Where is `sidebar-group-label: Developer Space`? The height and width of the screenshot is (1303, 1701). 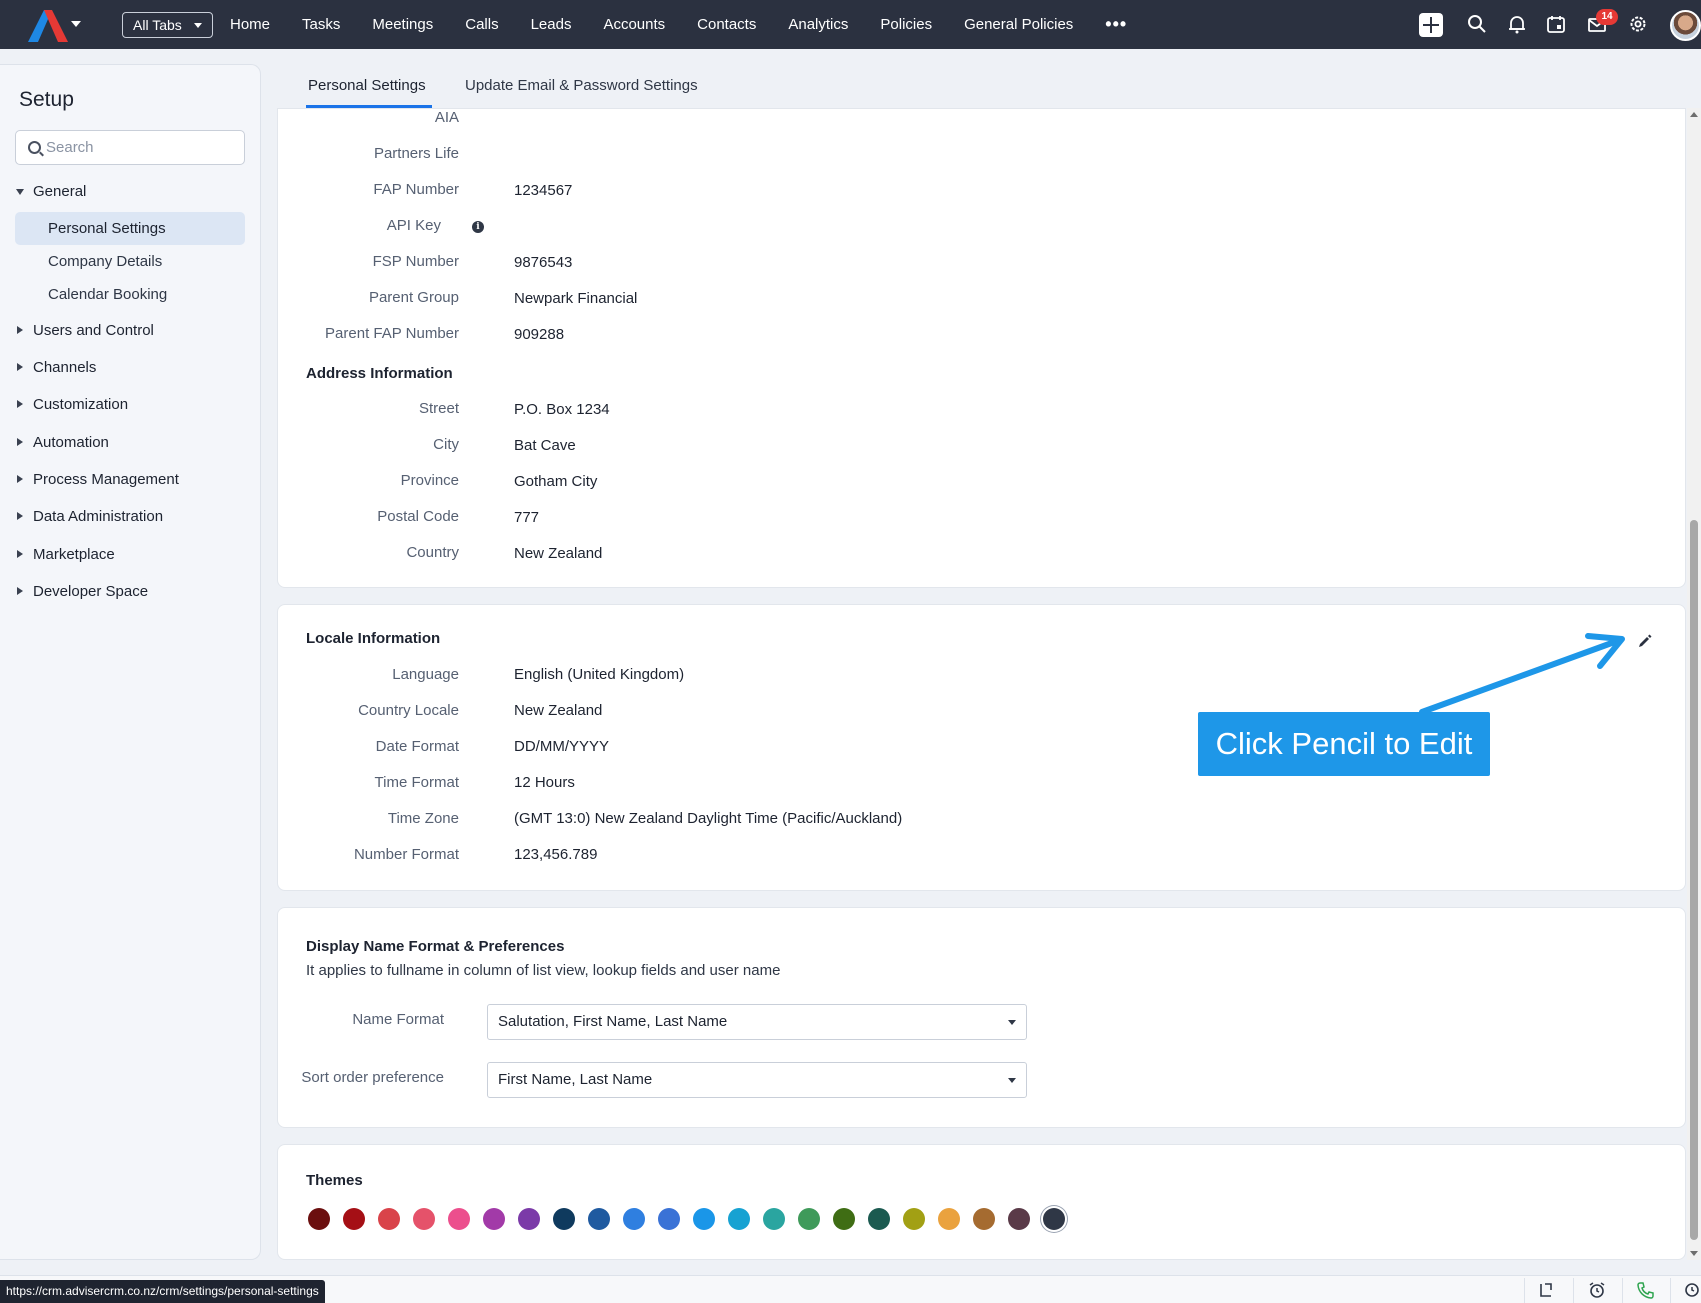 sidebar-group-label: Developer Space is located at coordinates (91, 591).